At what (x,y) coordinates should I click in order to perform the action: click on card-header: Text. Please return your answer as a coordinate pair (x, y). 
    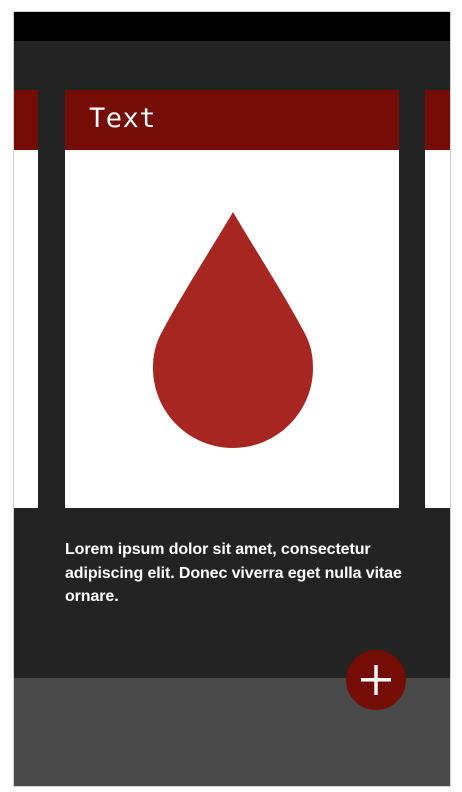
    Looking at the image, I should click on (232, 120).